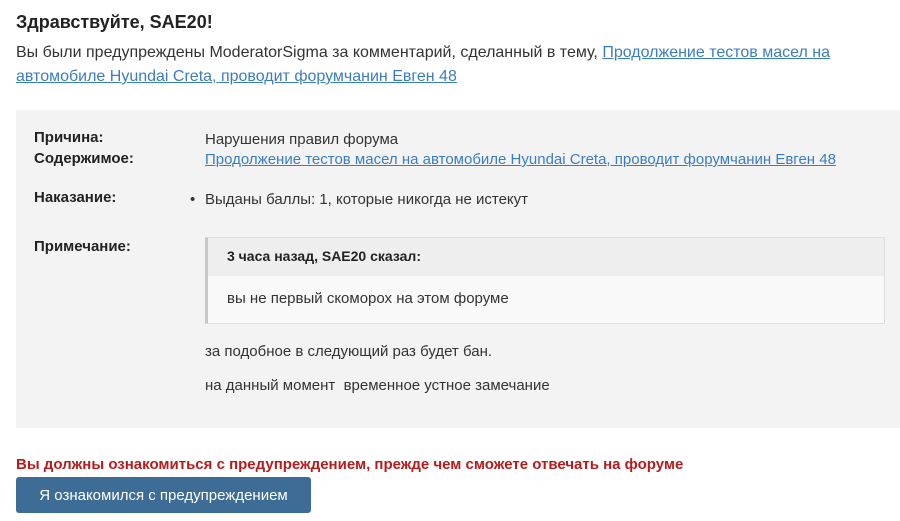 The height and width of the screenshot is (521, 900). I want to click on quote-text: вы не первый скоморох на этом форуме, so click(368, 298).